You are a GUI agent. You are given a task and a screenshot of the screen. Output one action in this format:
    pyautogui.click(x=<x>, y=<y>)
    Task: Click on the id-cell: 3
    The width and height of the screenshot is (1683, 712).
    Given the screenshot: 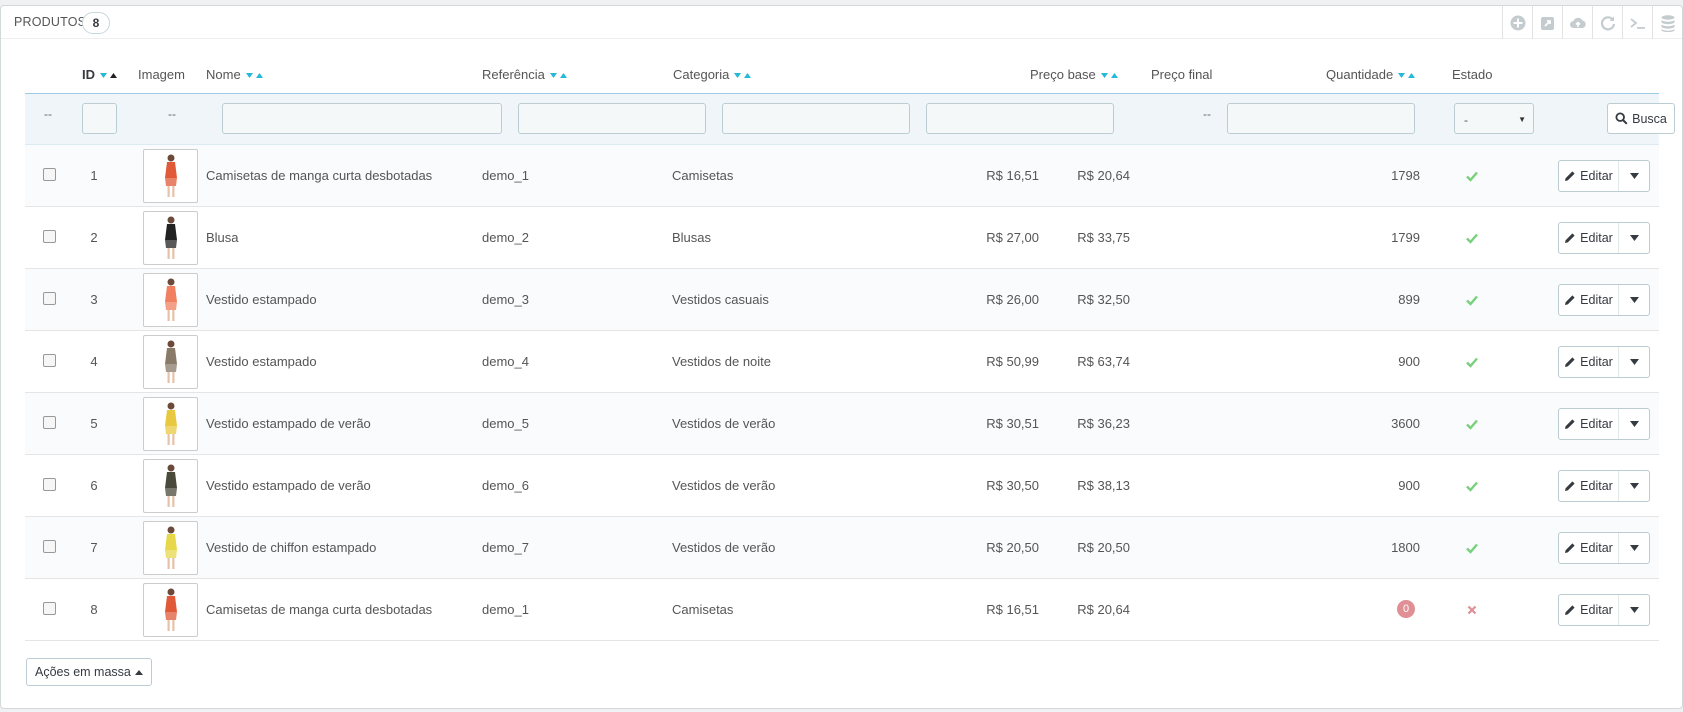 What is the action you would take?
    pyautogui.click(x=94, y=299)
    